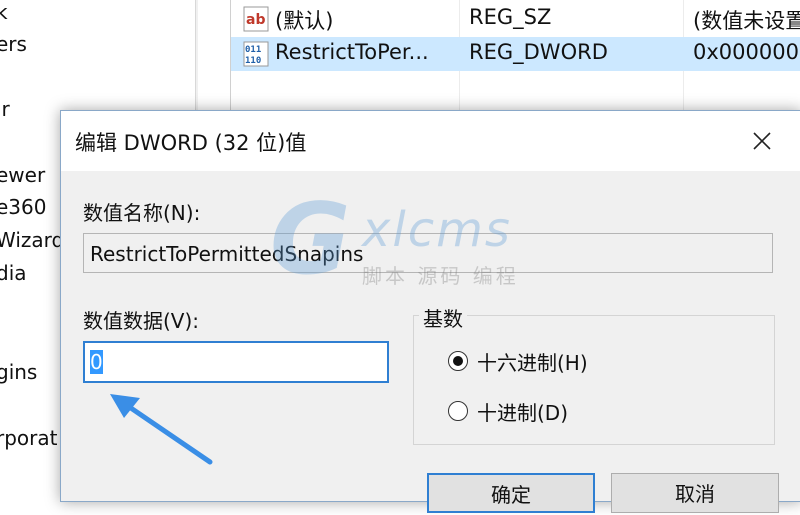 The width and height of the screenshot is (800, 515). I want to click on dec-radio-label: 十进制(D), so click(522, 411).